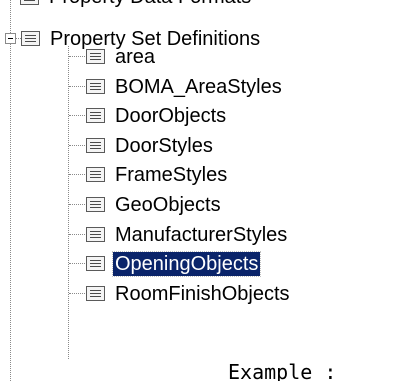 This screenshot has width=398, height=381. Describe the element at coordinates (202, 293) in the screenshot. I see `tree-item-label: RoomFinishObjects` at that location.